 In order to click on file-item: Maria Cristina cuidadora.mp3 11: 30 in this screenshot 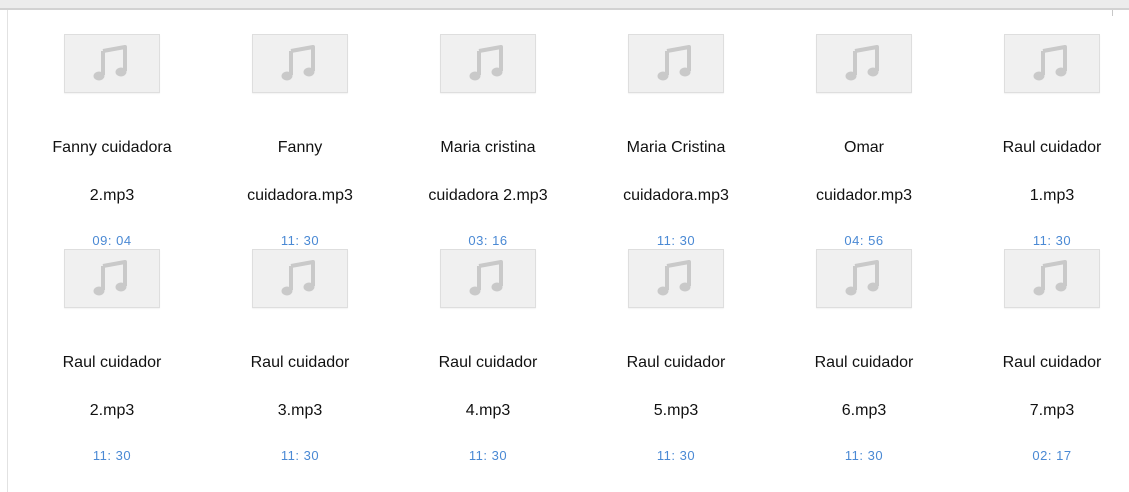, I will do `click(676, 141)`.